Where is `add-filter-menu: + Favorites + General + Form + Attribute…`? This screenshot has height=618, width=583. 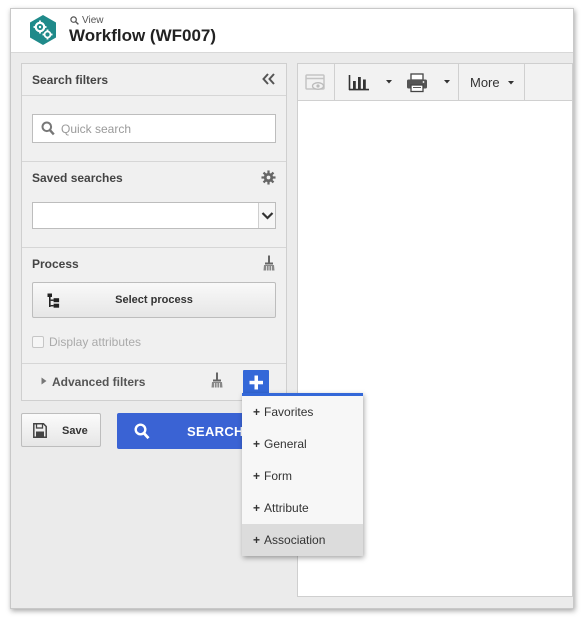 add-filter-menu: + Favorites + General + Form + Attribute… is located at coordinates (302, 474).